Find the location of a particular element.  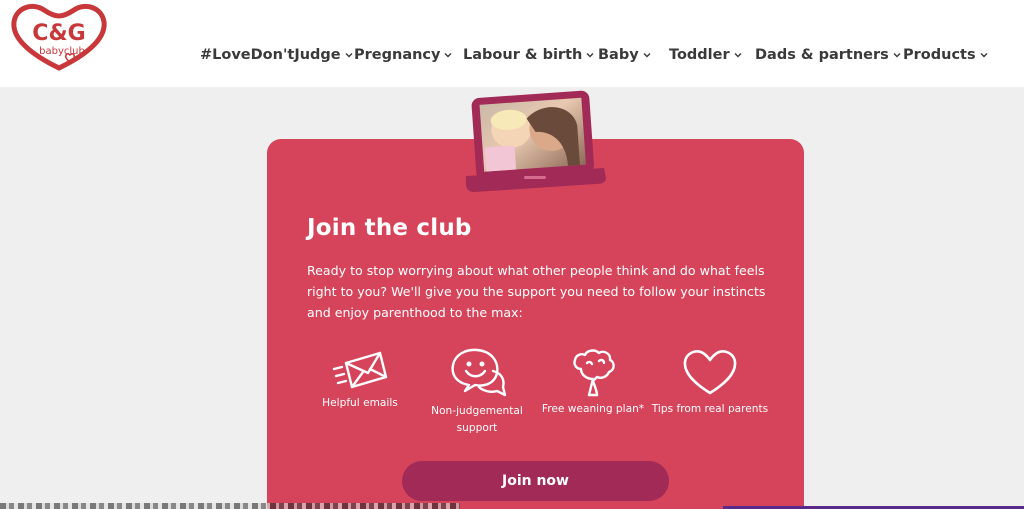

nav-item-label: Toddler is located at coordinates (699, 55).